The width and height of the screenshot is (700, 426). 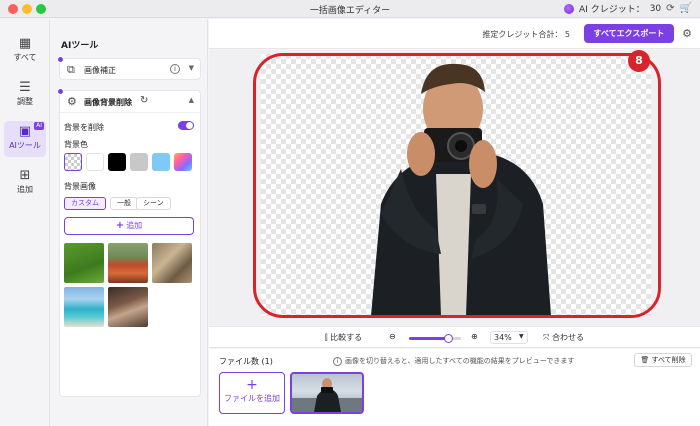 What do you see at coordinates (547, 337) in the screenshot?
I see `fit-icon: ⤧` at bounding box center [547, 337].